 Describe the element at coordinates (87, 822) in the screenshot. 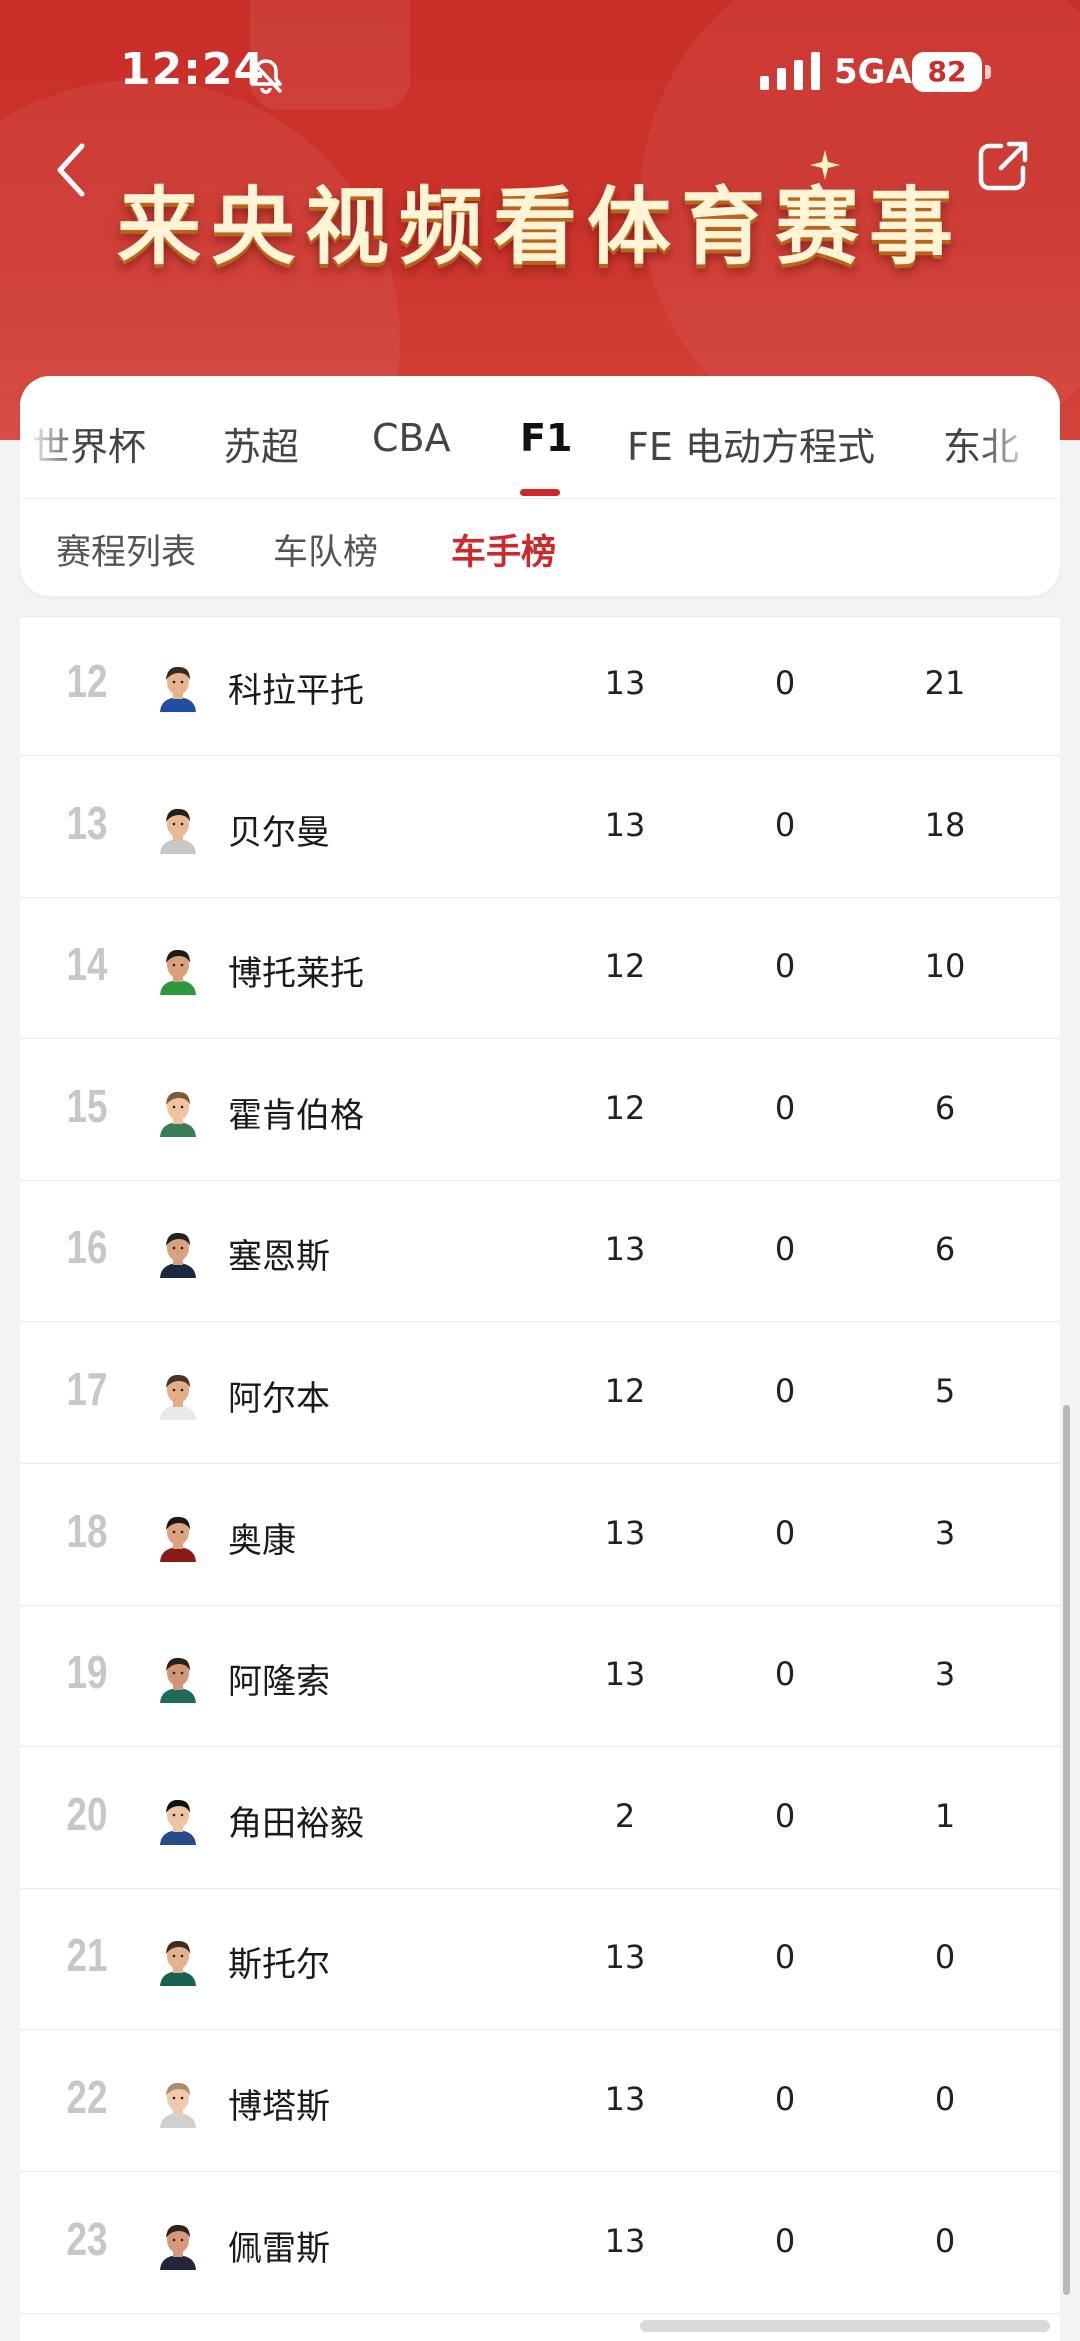

I see `driver-rank: 13` at that location.